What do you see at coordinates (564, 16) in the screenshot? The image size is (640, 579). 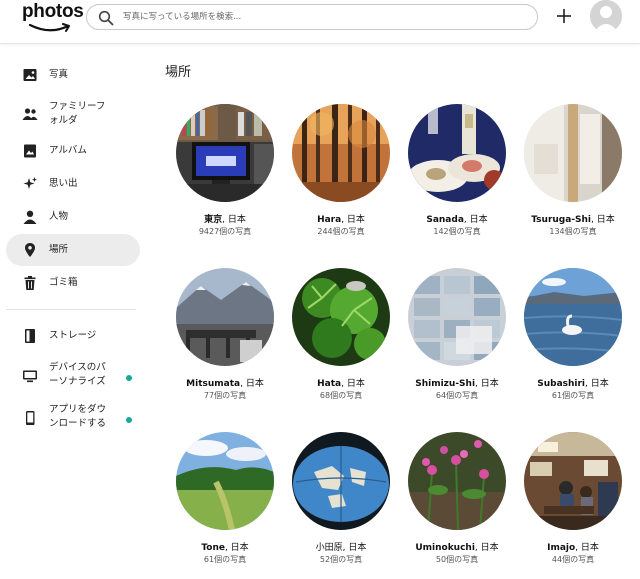 I see `add-icon` at bounding box center [564, 16].